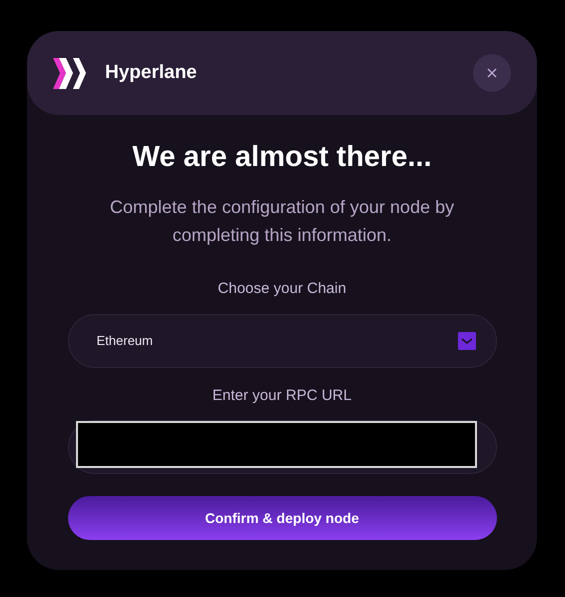 Image resolution: width=565 pixels, height=597 pixels. Describe the element at coordinates (282, 289) in the screenshot. I see `chain-label: Choose your Chain` at that location.